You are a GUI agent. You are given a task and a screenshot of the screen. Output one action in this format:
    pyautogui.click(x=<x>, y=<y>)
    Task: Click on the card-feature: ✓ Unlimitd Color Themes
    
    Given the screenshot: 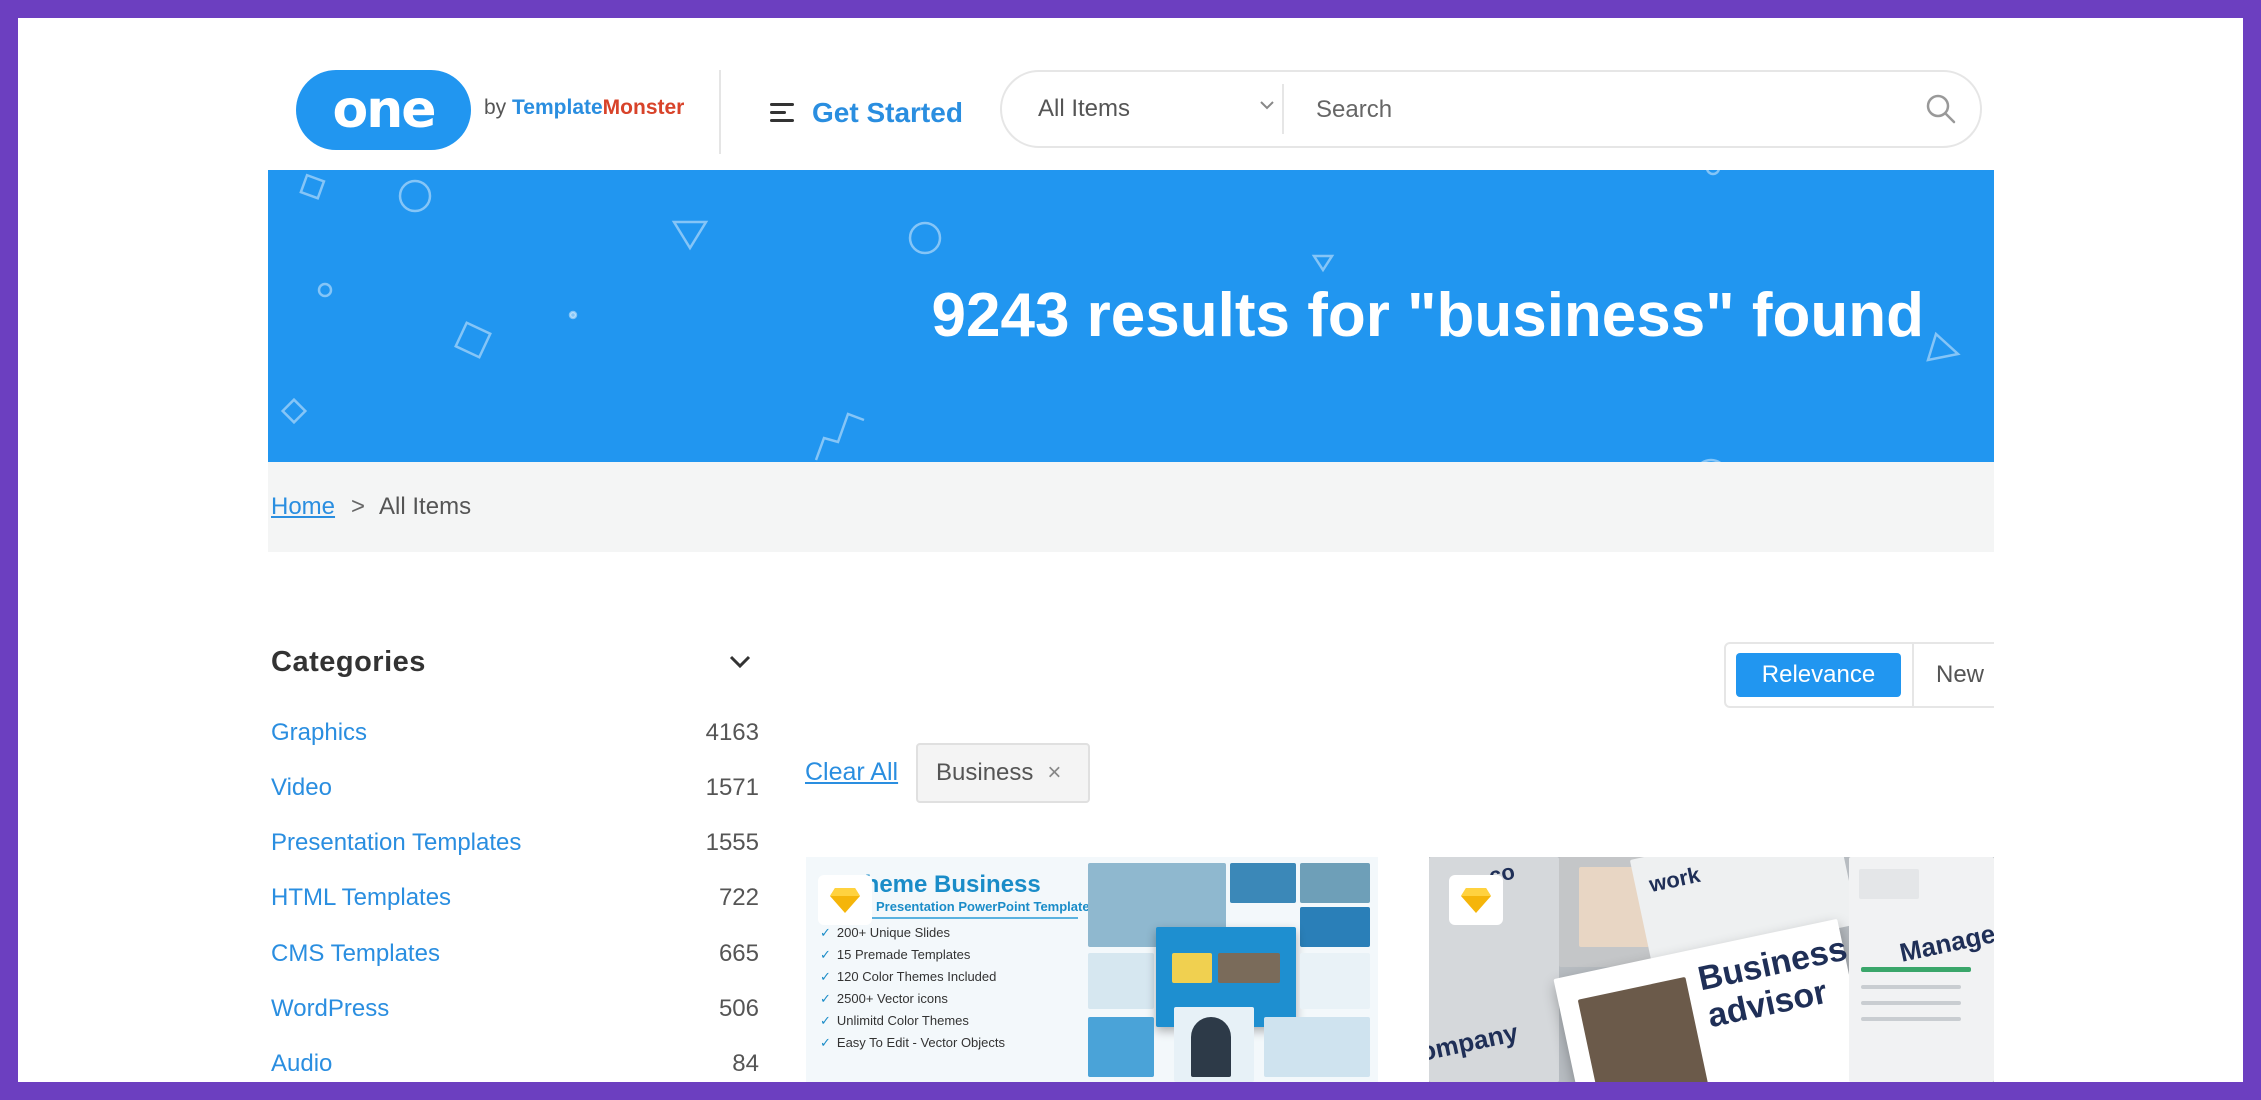 What is the action you would take?
    pyautogui.click(x=894, y=1020)
    